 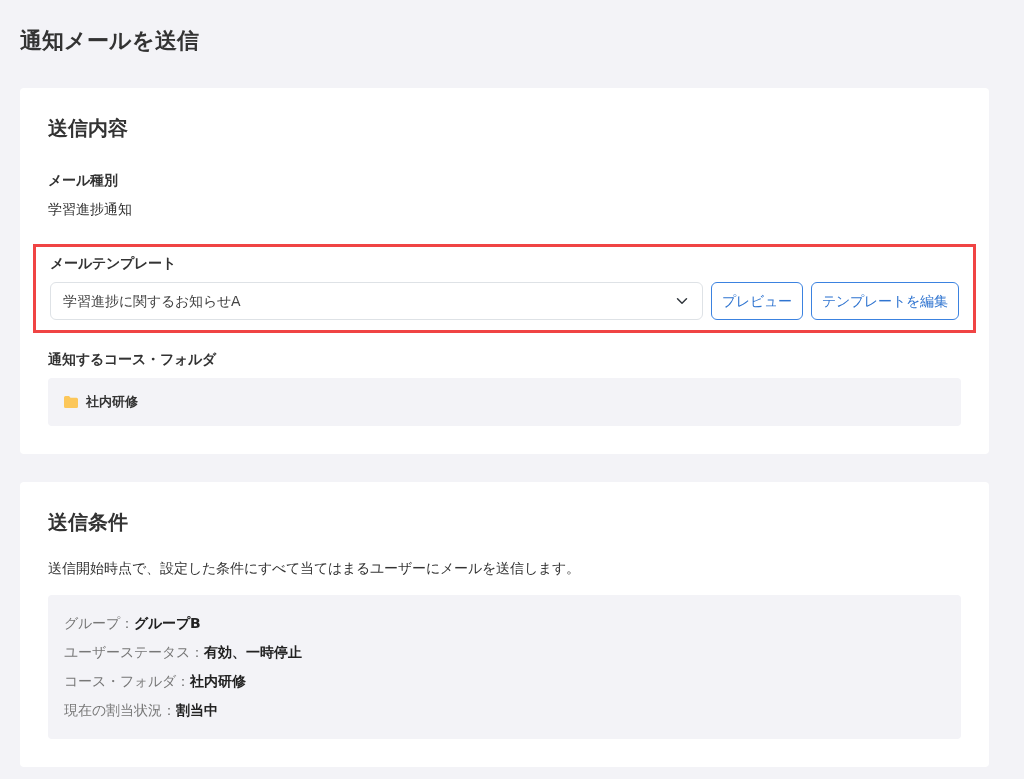 I want to click on field-label: メールテンプレート, so click(x=113, y=264).